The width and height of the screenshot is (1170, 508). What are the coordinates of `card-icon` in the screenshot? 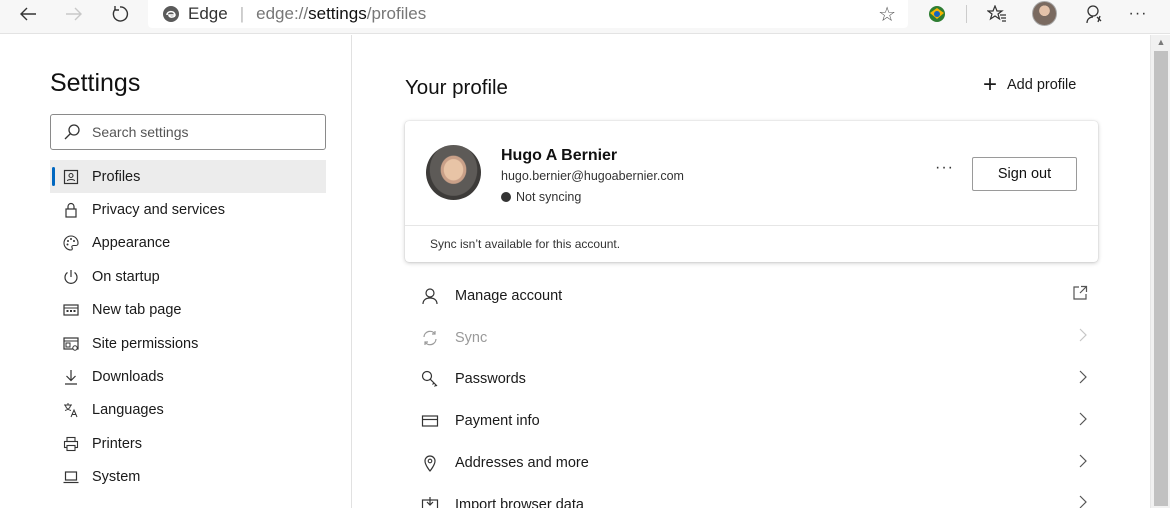 It's located at (430, 421).